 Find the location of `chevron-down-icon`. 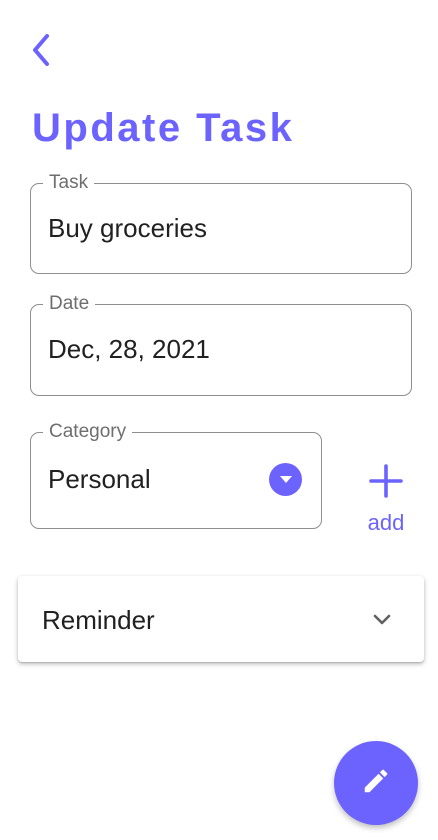

chevron-down-icon is located at coordinates (382, 620).